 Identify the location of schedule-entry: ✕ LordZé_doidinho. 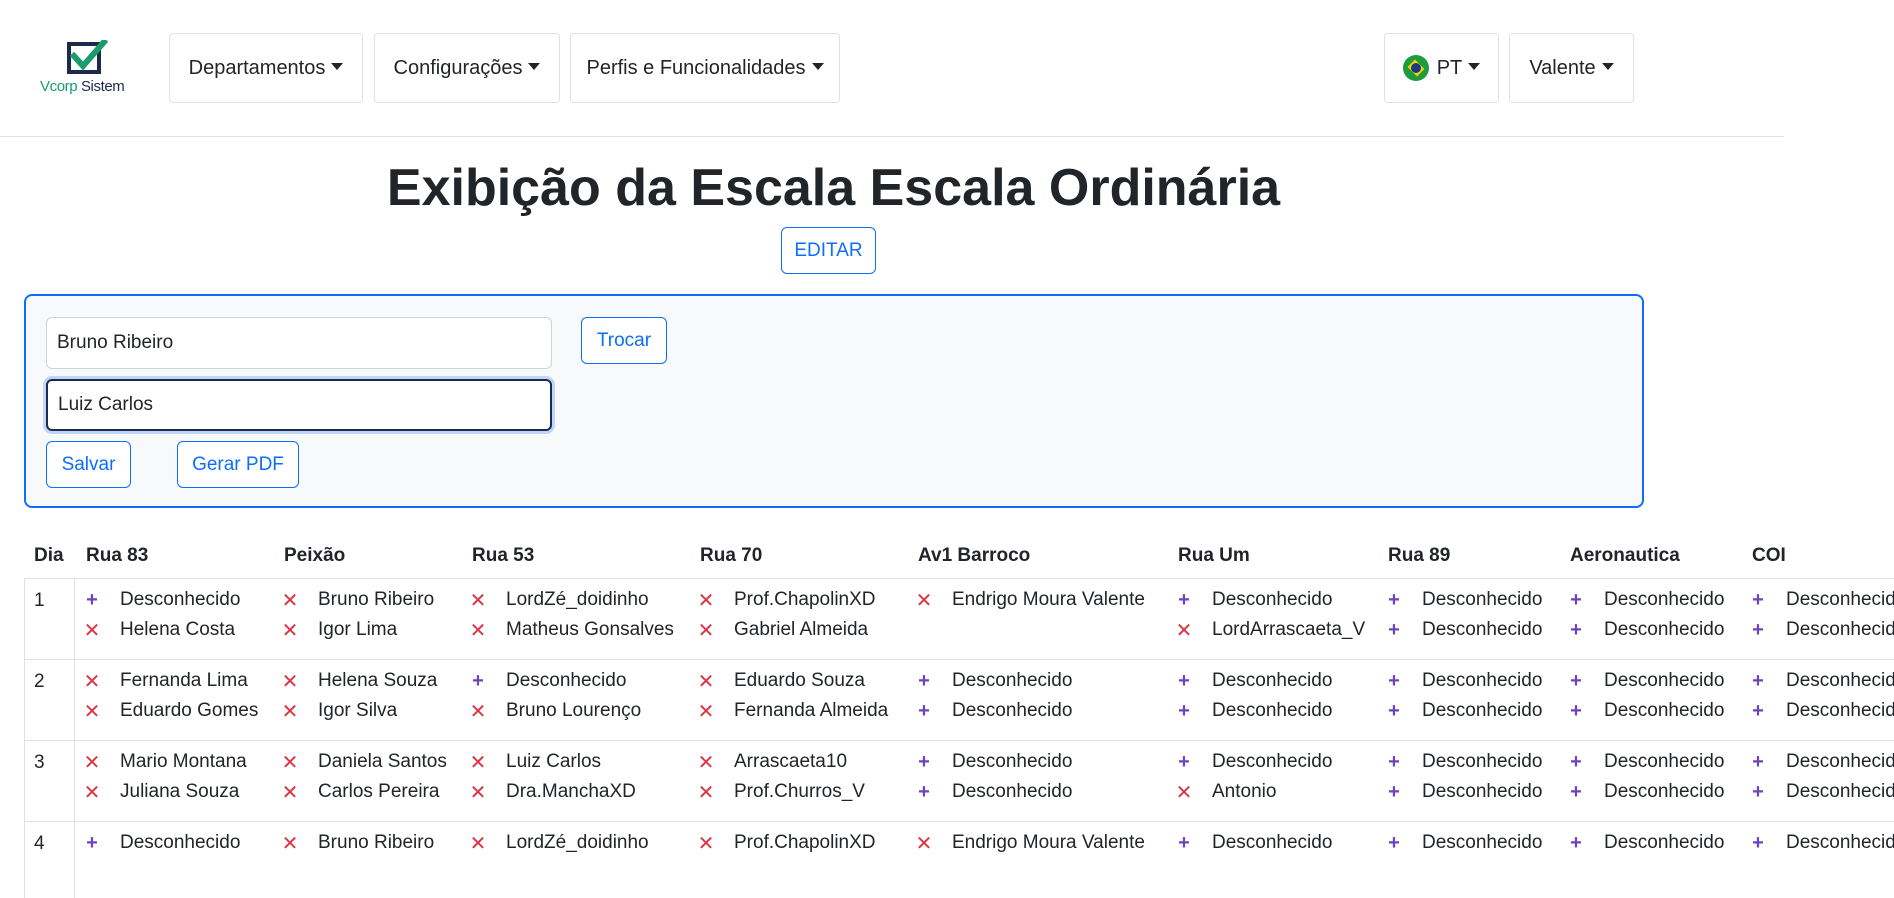
(558, 600).